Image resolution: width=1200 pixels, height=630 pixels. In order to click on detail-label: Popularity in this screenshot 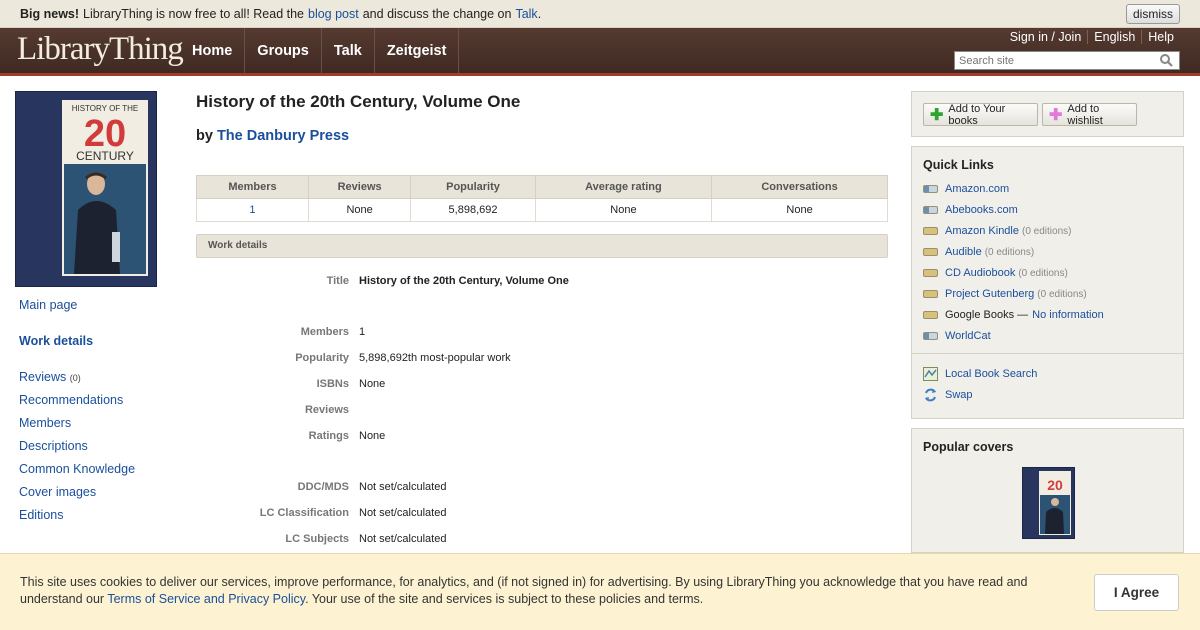, I will do `click(322, 358)`.